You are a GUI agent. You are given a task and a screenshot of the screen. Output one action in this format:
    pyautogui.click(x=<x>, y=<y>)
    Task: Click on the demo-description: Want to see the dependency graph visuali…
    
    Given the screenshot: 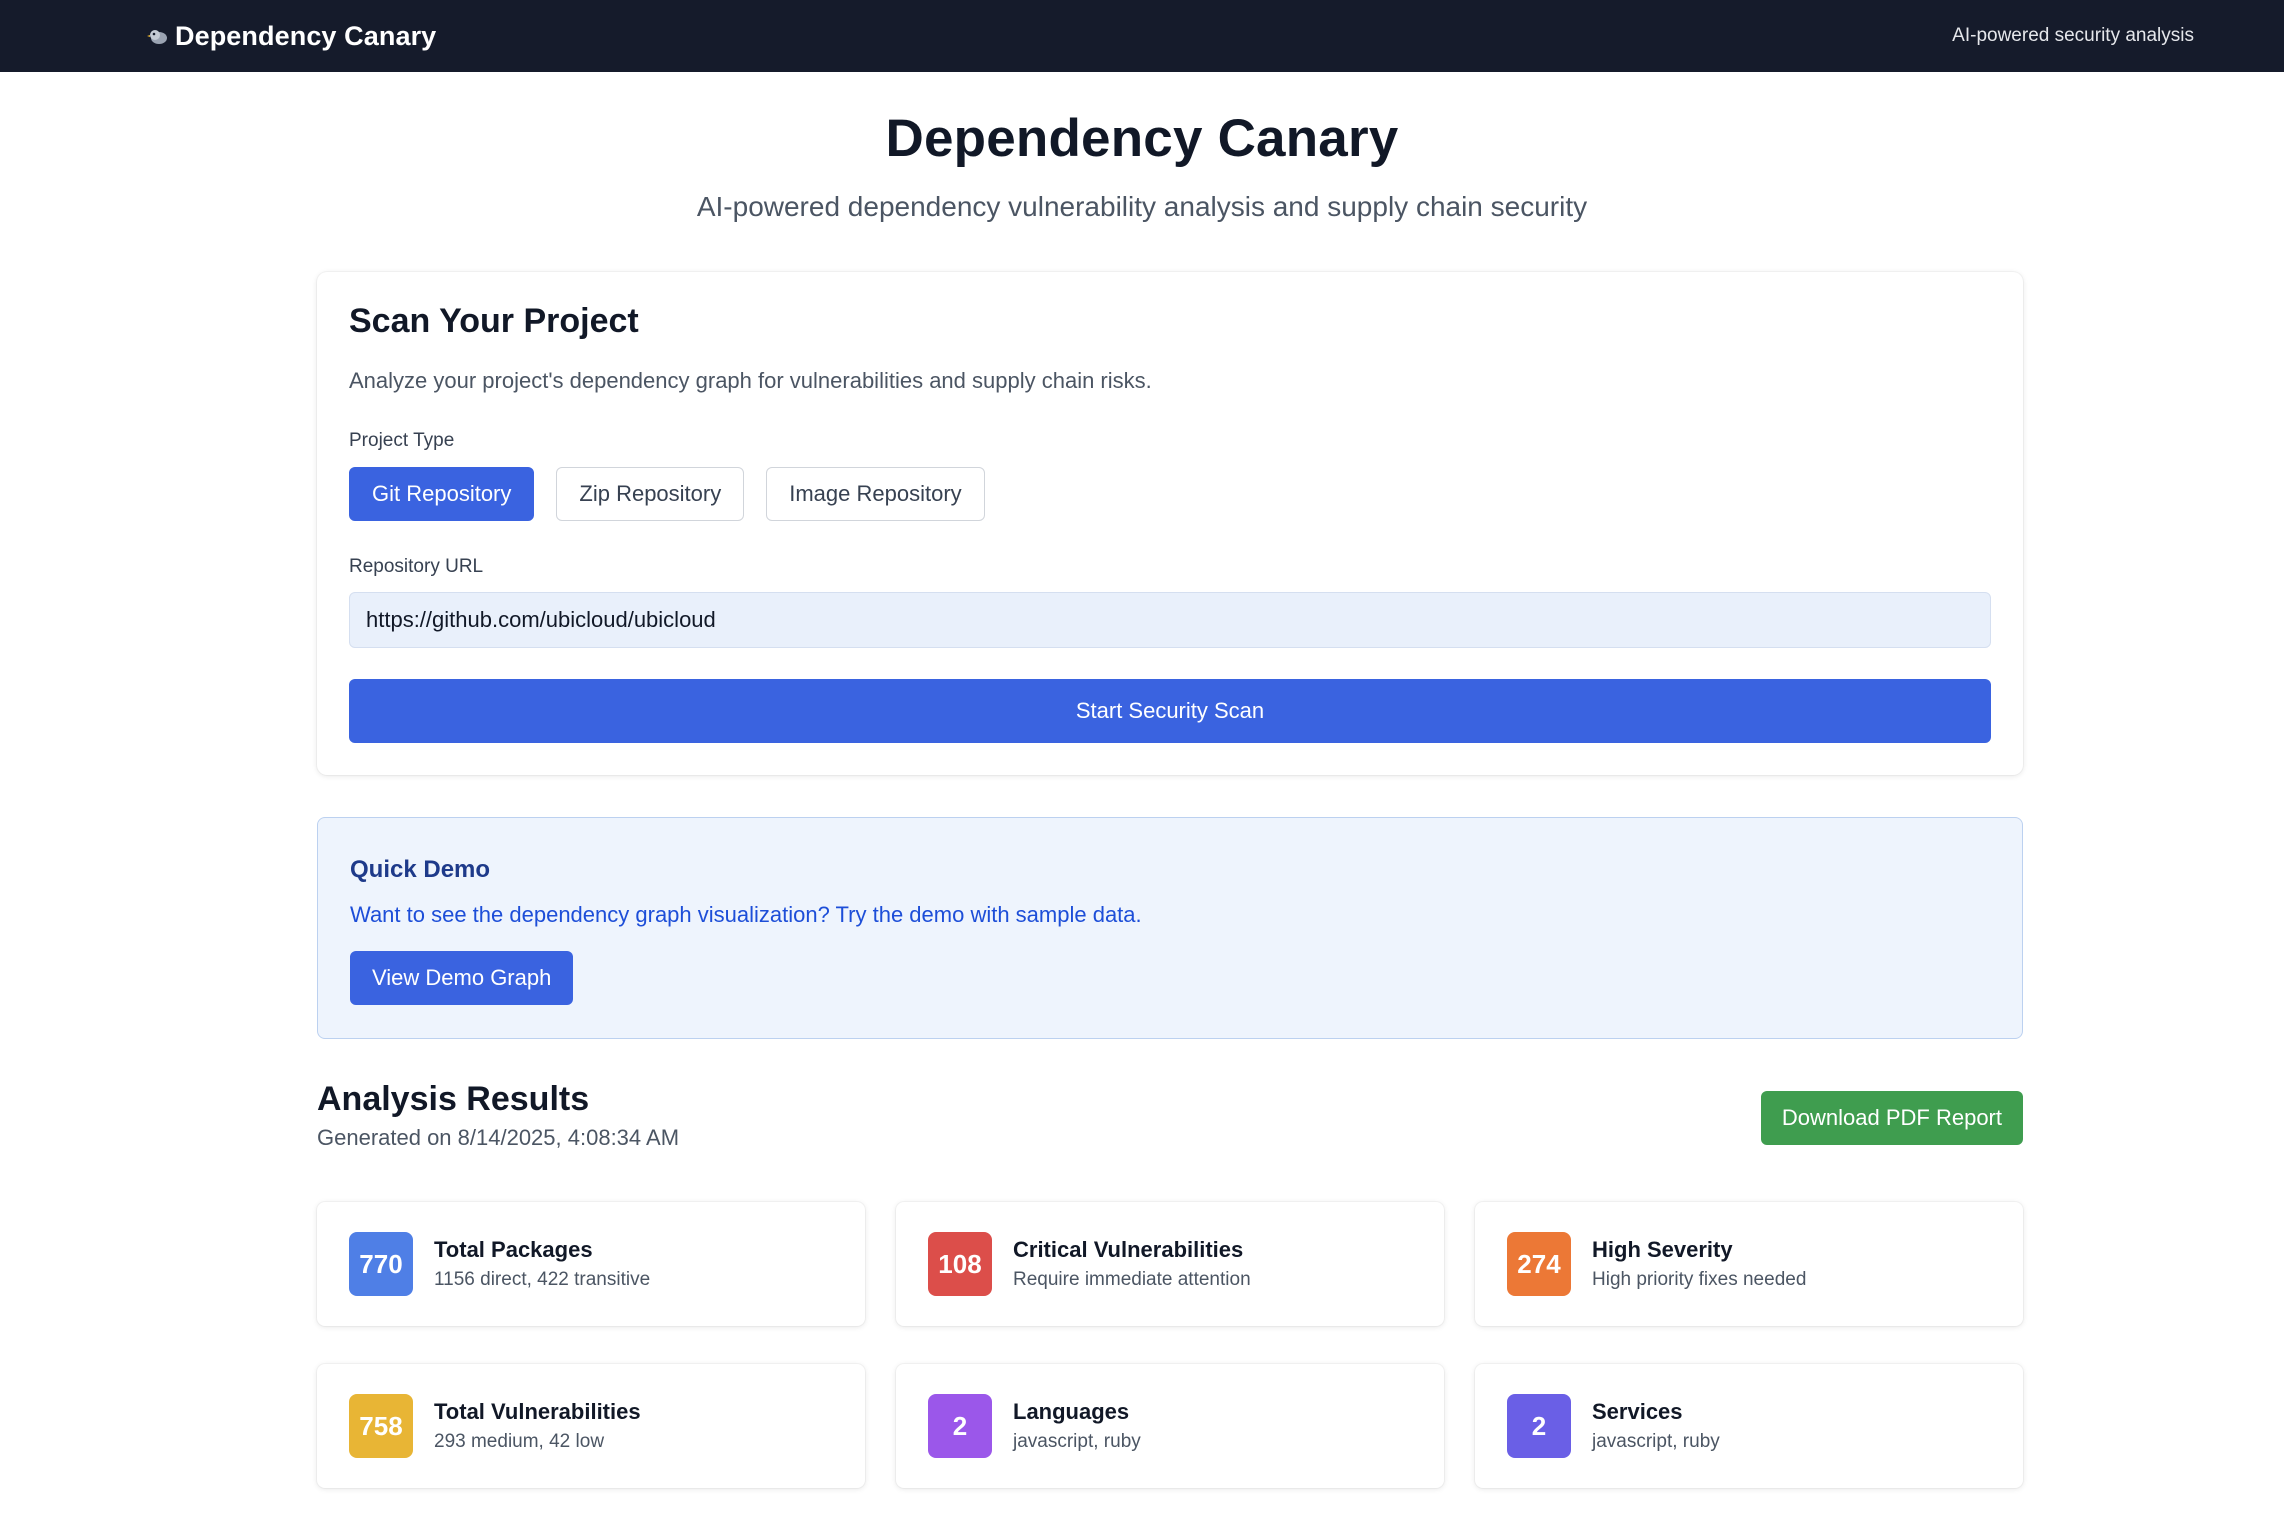 What is the action you would take?
    pyautogui.click(x=746, y=914)
    